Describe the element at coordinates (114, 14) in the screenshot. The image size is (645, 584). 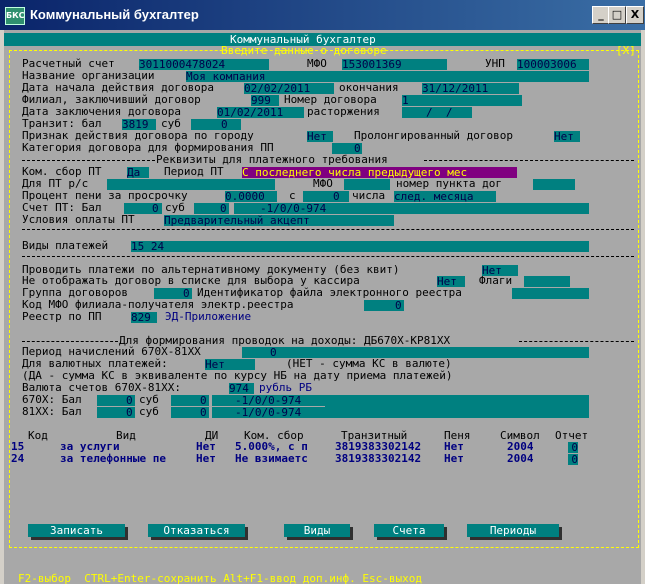
I see `window-title: Коммунальный бухгалтер` at that location.